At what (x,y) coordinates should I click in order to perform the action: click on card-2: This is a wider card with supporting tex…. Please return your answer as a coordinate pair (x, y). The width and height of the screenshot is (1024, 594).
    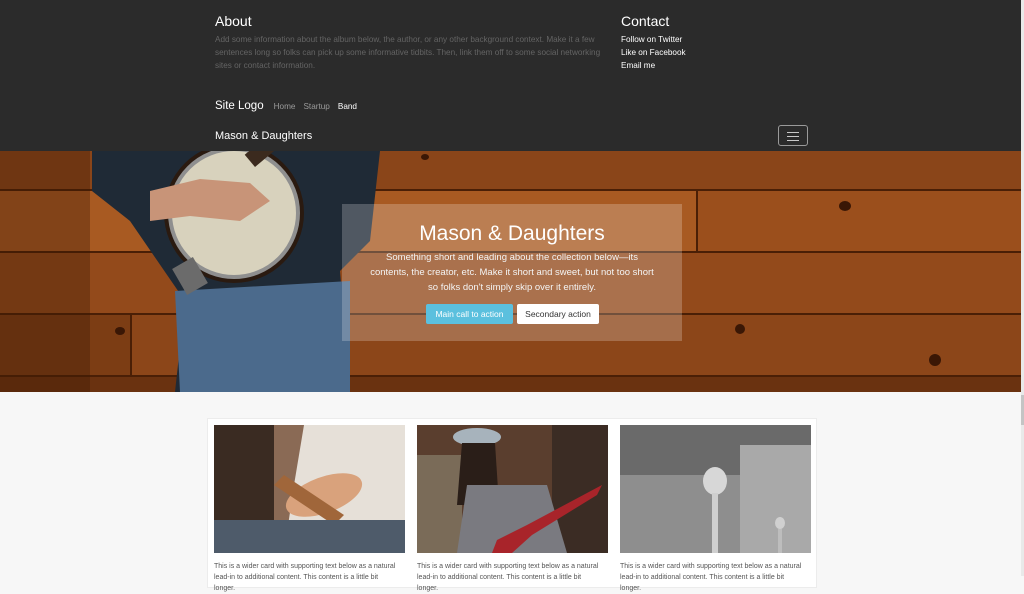
    Looking at the image, I should click on (512, 509).